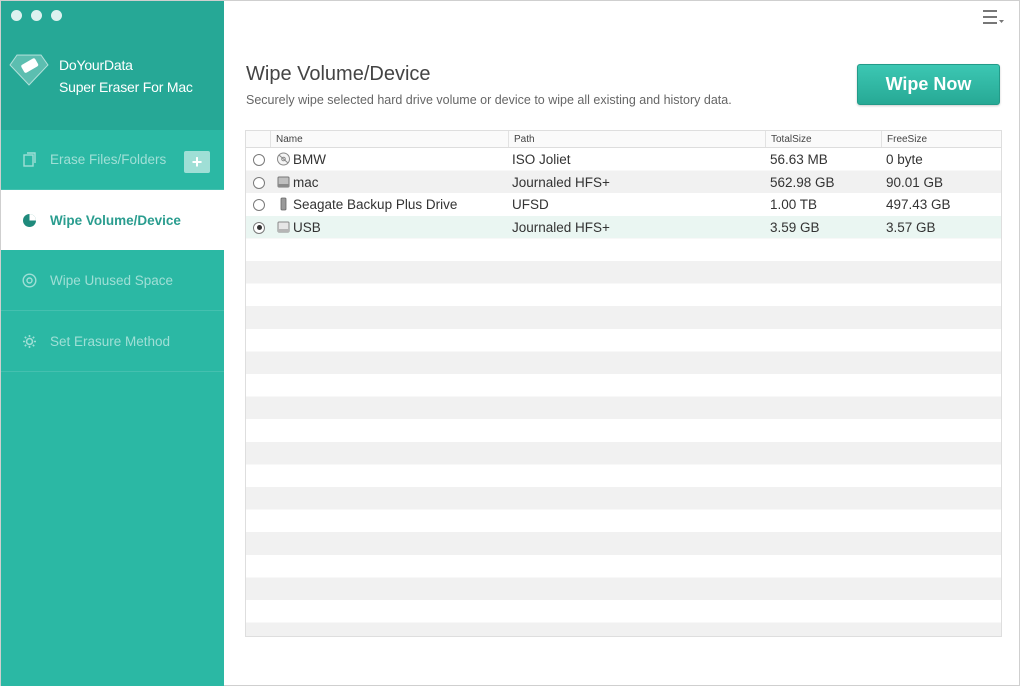 Image resolution: width=1020 pixels, height=686 pixels. What do you see at coordinates (794, 205) in the screenshot?
I see `row-total-size: 1.00 TB` at bounding box center [794, 205].